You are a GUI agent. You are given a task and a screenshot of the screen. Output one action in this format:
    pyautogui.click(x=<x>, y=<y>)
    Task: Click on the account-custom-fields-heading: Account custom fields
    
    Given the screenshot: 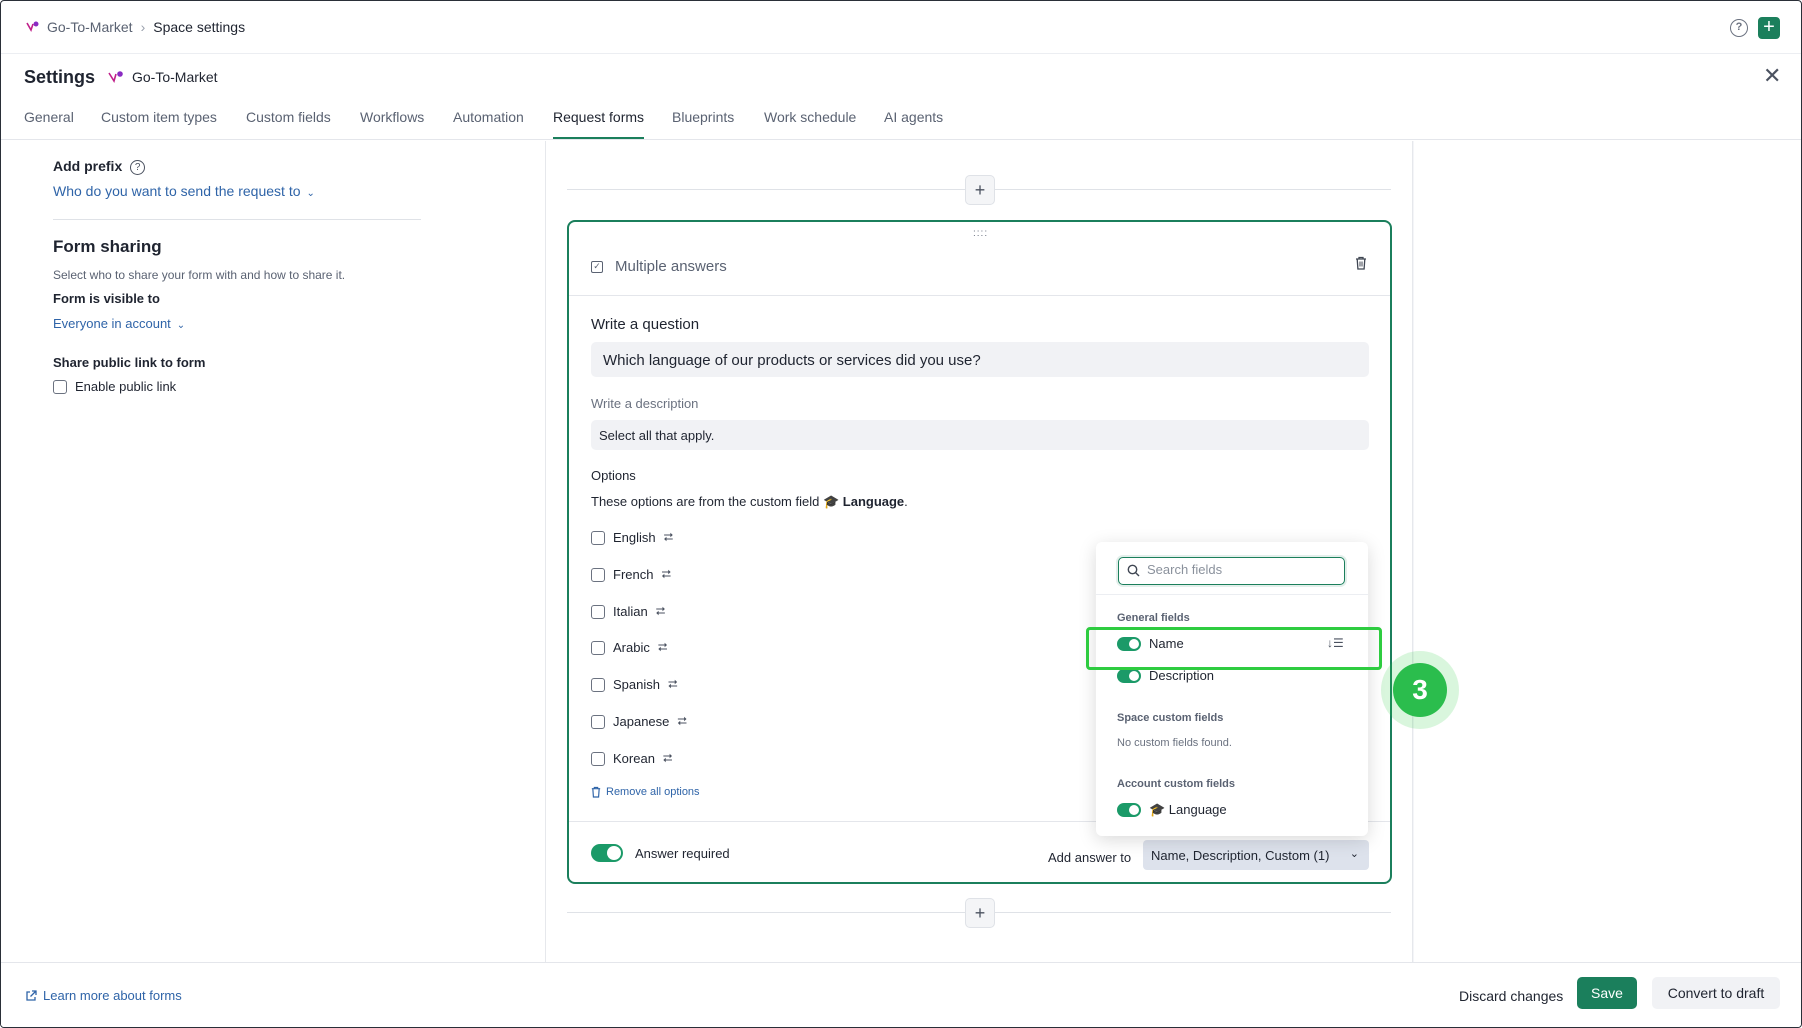 What is the action you would take?
    pyautogui.click(x=1176, y=784)
    